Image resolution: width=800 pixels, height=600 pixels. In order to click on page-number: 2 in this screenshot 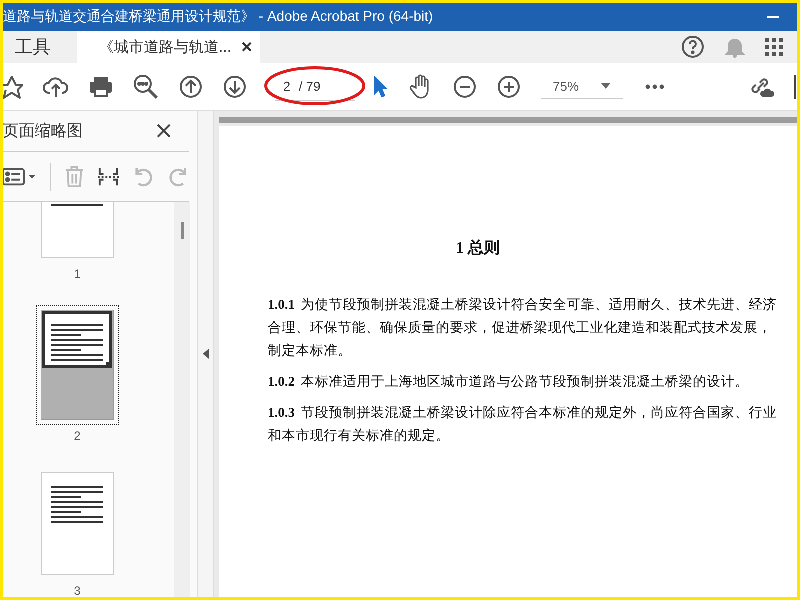, I will do `click(77, 436)`.